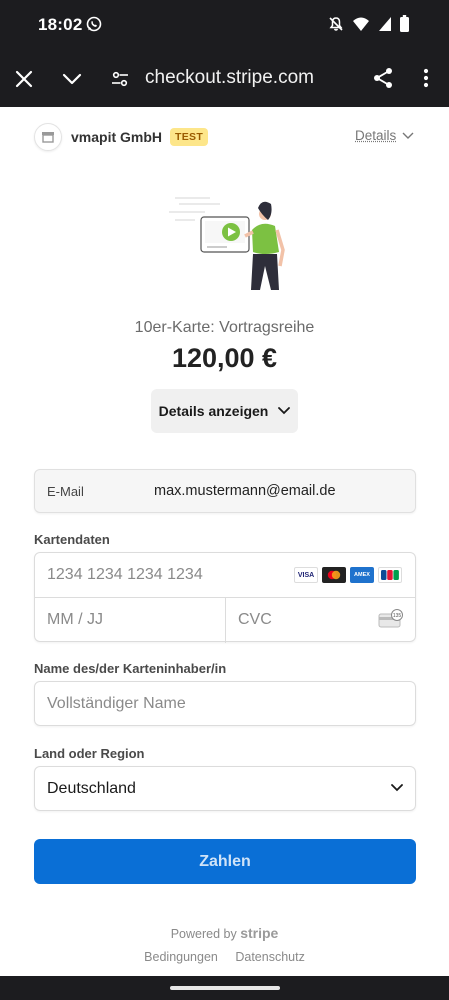 Image resolution: width=449 pixels, height=1000 pixels. What do you see at coordinates (224, 327) in the screenshot?
I see `product-name: 10er-Karte: Vortragsreihe` at bounding box center [224, 327].